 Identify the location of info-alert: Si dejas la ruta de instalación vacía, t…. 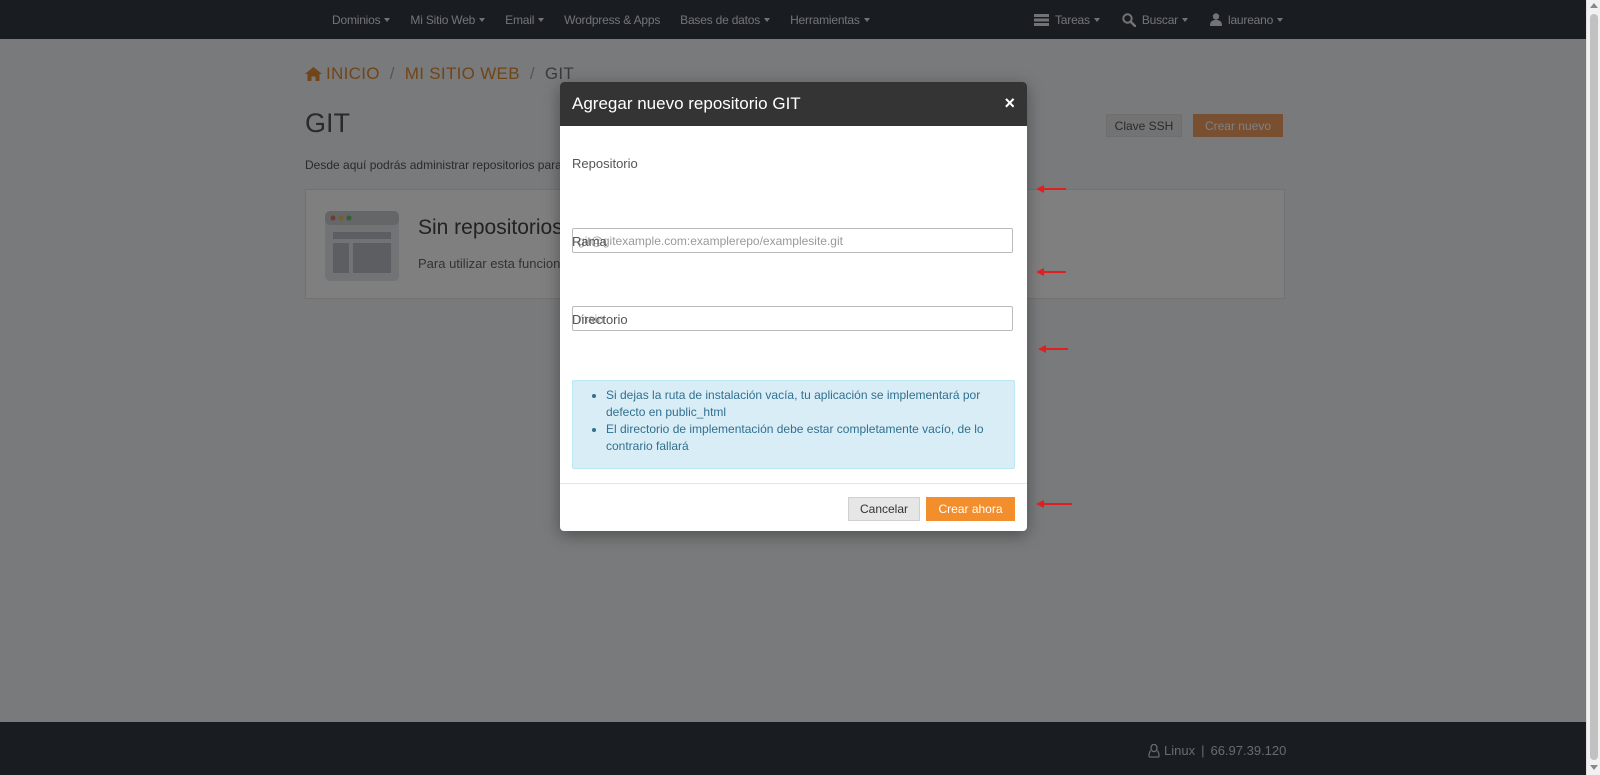
(793, 424).